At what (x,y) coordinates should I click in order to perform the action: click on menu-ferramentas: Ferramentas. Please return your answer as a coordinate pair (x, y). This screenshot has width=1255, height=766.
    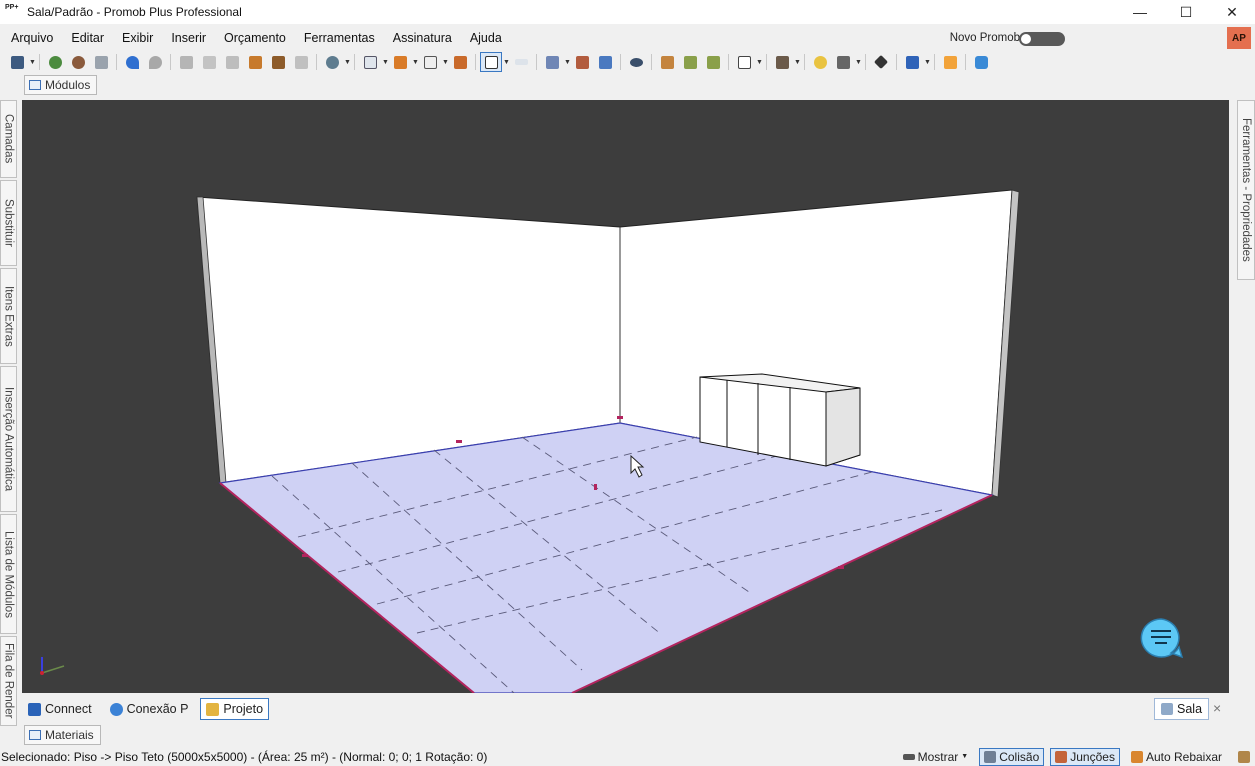
    Looking at the image, I should click on (339, 38).